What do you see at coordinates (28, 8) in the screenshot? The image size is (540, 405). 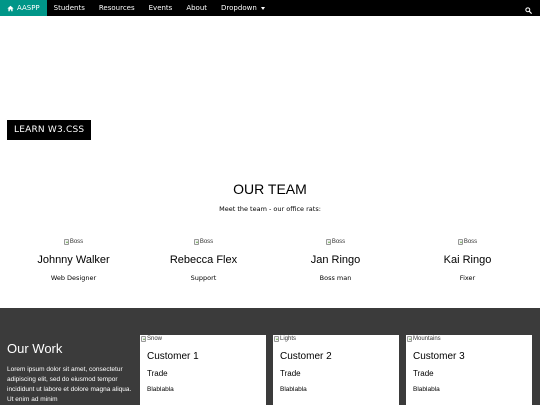 I see `nav-home-label: AASPP` at bounding box center [28, 8].